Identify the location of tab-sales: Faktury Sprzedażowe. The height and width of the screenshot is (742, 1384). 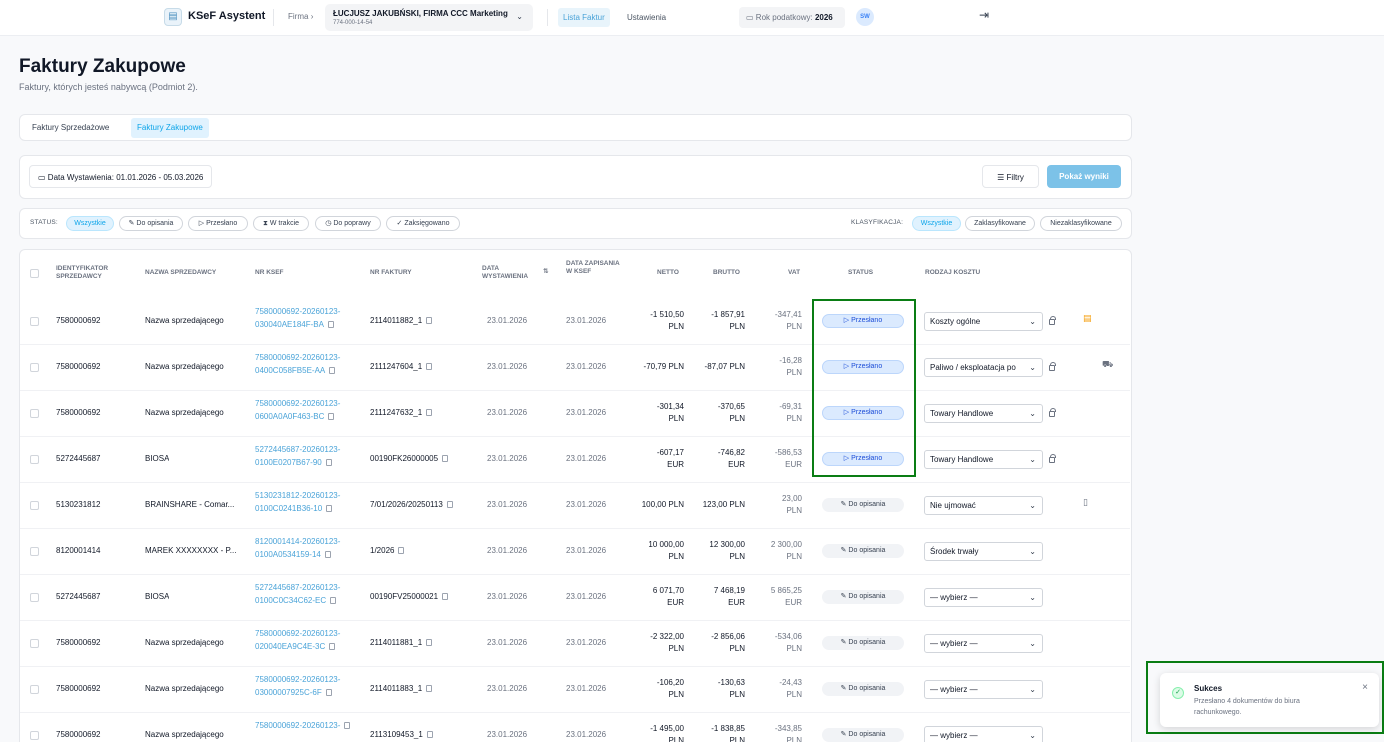
(70, 128).